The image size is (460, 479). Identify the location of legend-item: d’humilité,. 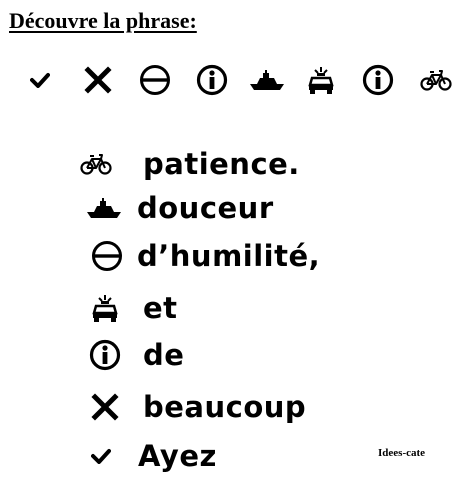
(230, 256).